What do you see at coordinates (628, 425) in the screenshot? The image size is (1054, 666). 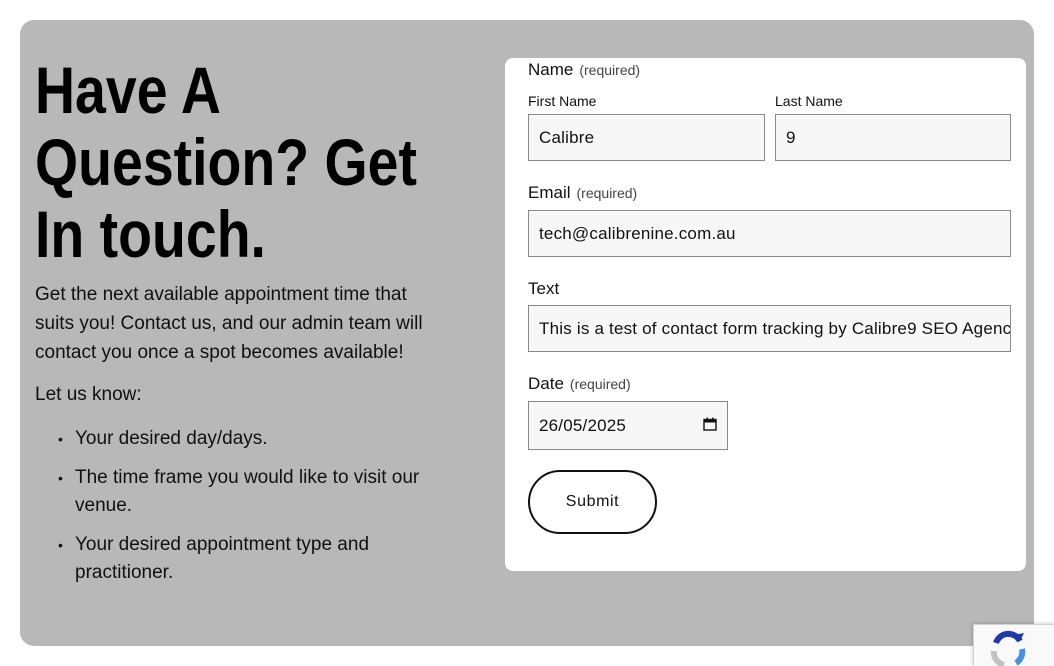 I see `date-input: 26/05/2025` at bounding box center [628, 425].